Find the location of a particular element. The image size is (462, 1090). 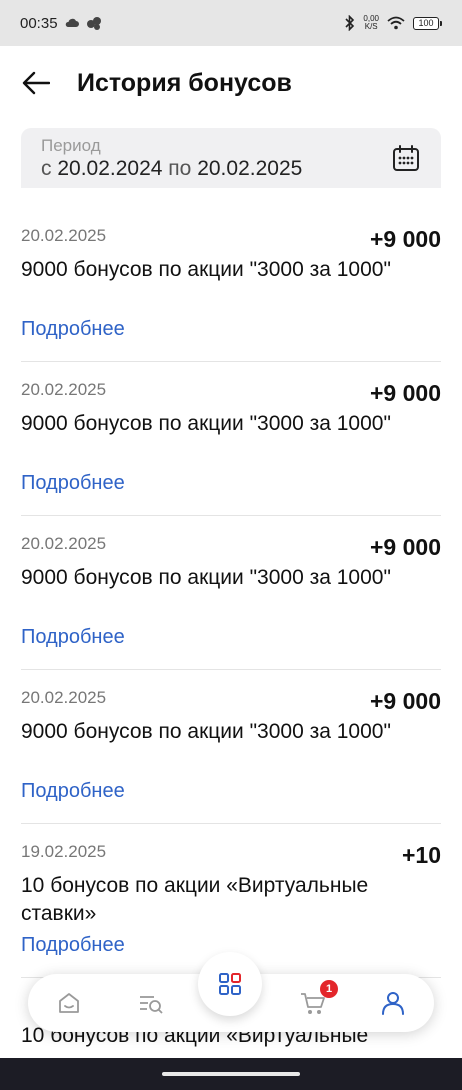

status-bar: 00:35 0,00 K/S 100 is located at coordinates (231, 23).